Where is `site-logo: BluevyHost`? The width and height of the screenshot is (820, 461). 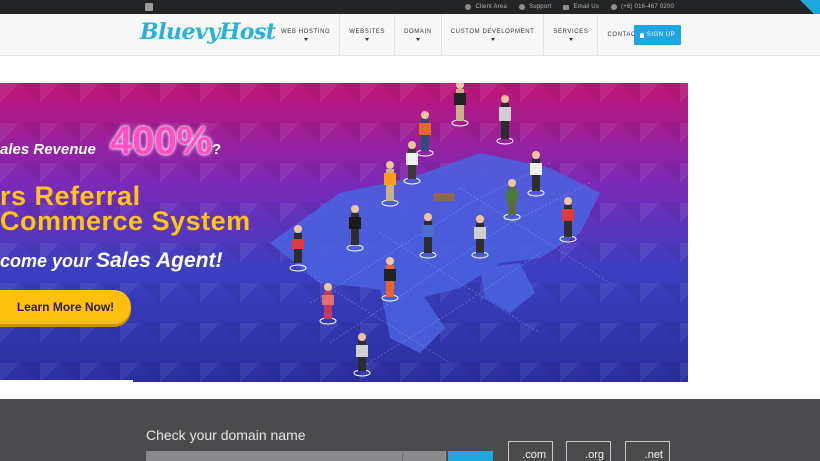
site-logo: BluevyHost is located at coordinates (208, 32).